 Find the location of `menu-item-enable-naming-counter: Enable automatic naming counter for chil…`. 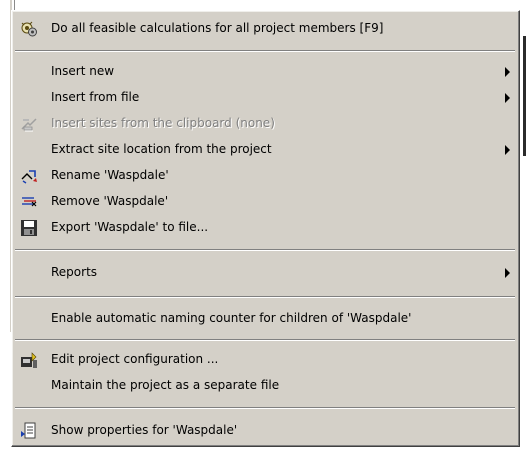

menu-item-enable-naming-counter: Enable automatic naming counter for chil… is located at coordinates (265, 318).